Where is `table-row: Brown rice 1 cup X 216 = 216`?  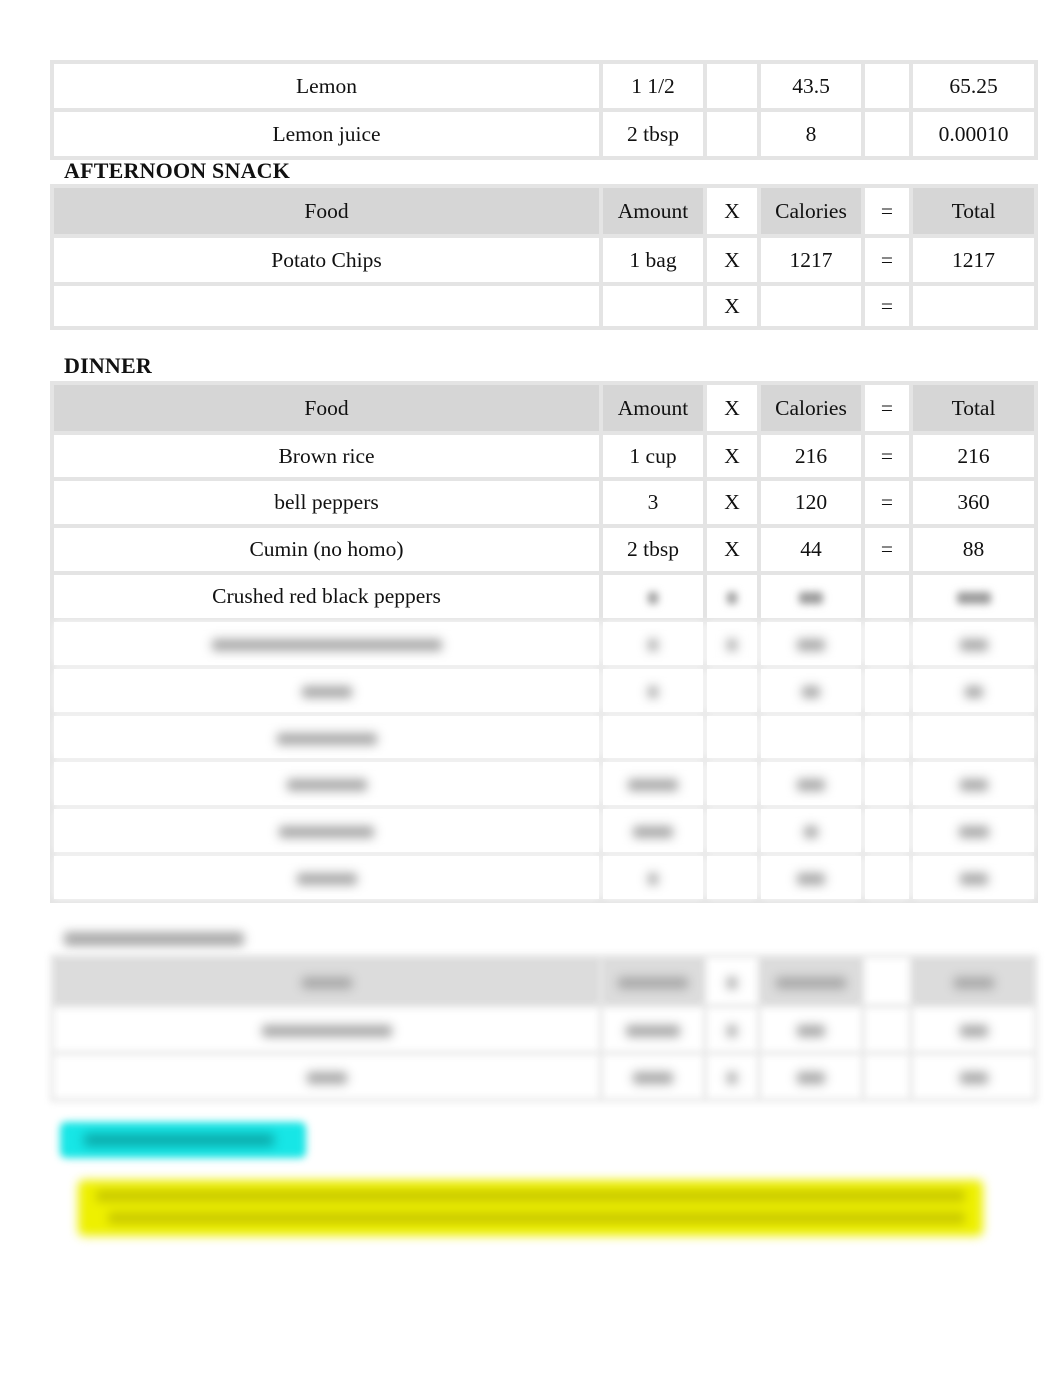 table-row: Brown rice 1 cup X 216 = 216 is located at coordinates (544, 456).